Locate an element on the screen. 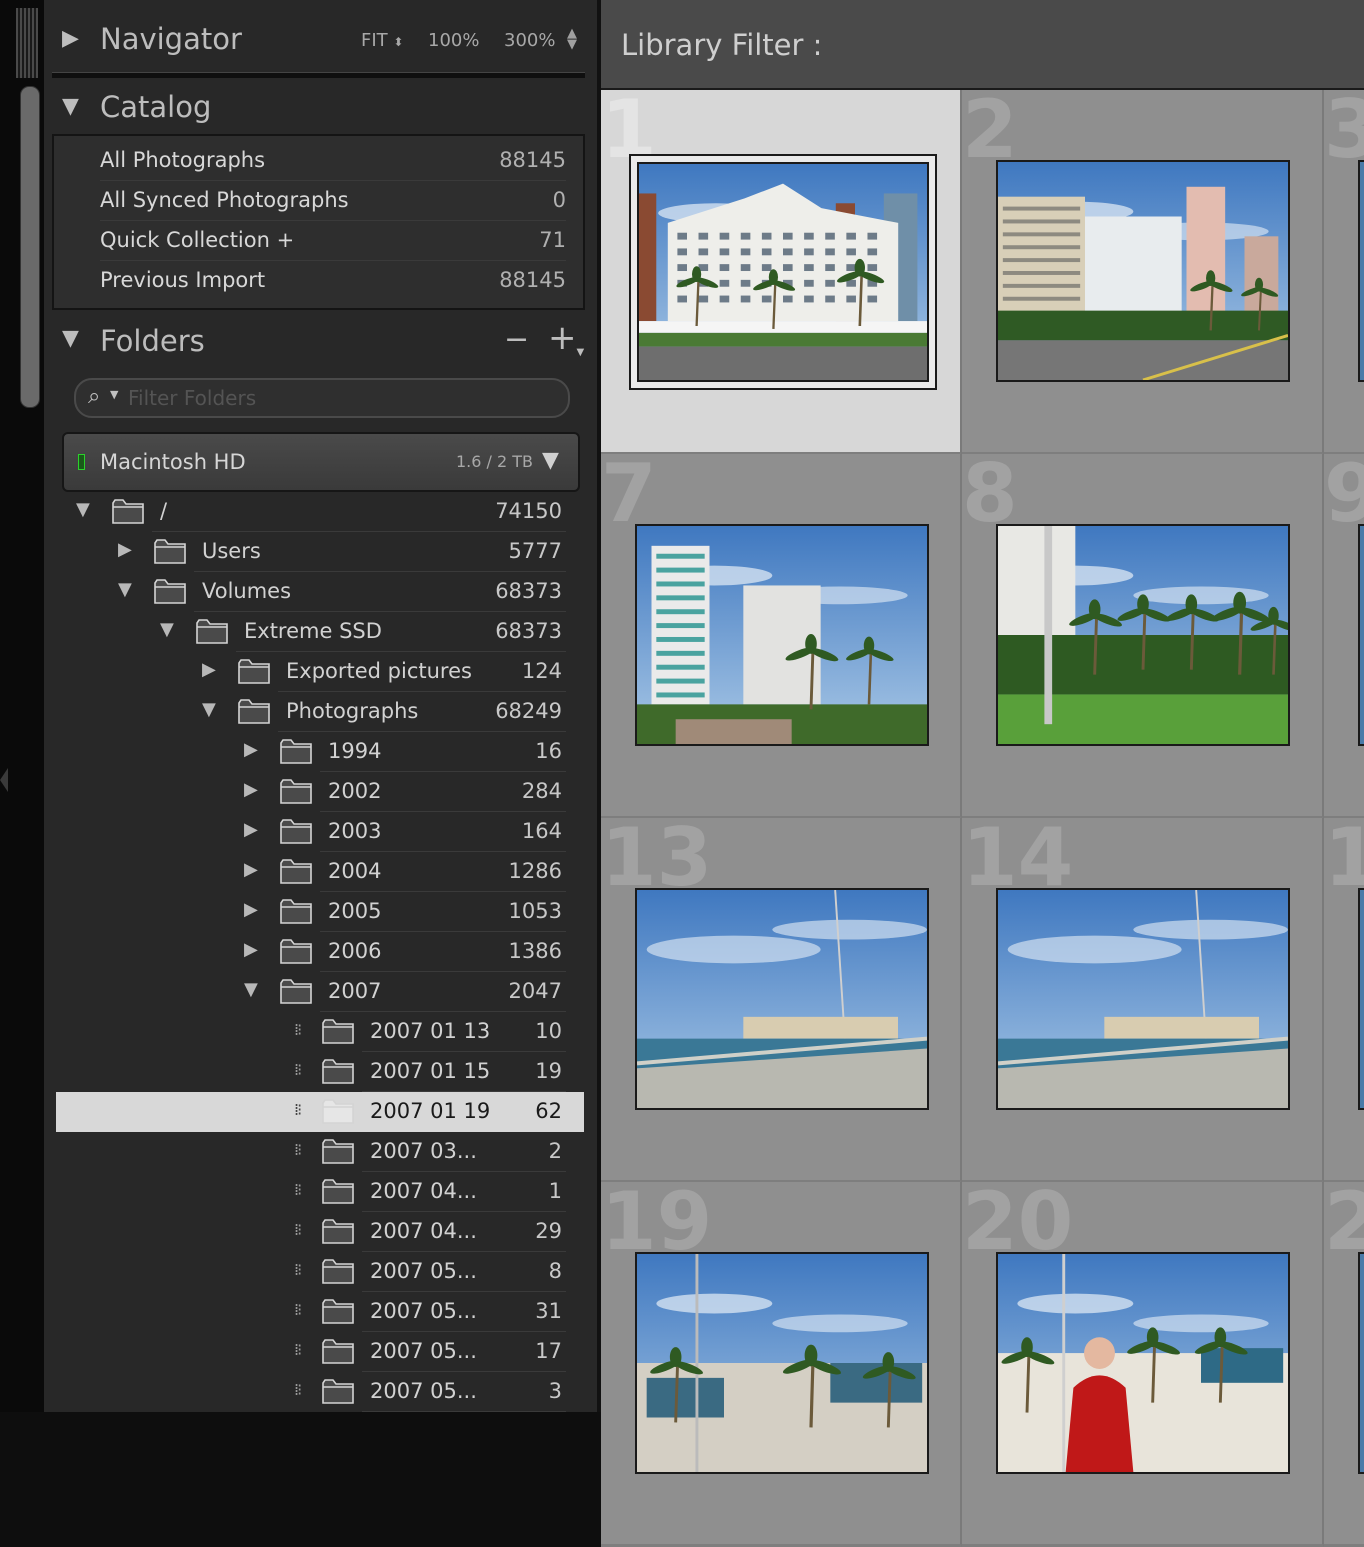  folder-row: ▼ Photographs 68249 is located at coordinates (320, 712).